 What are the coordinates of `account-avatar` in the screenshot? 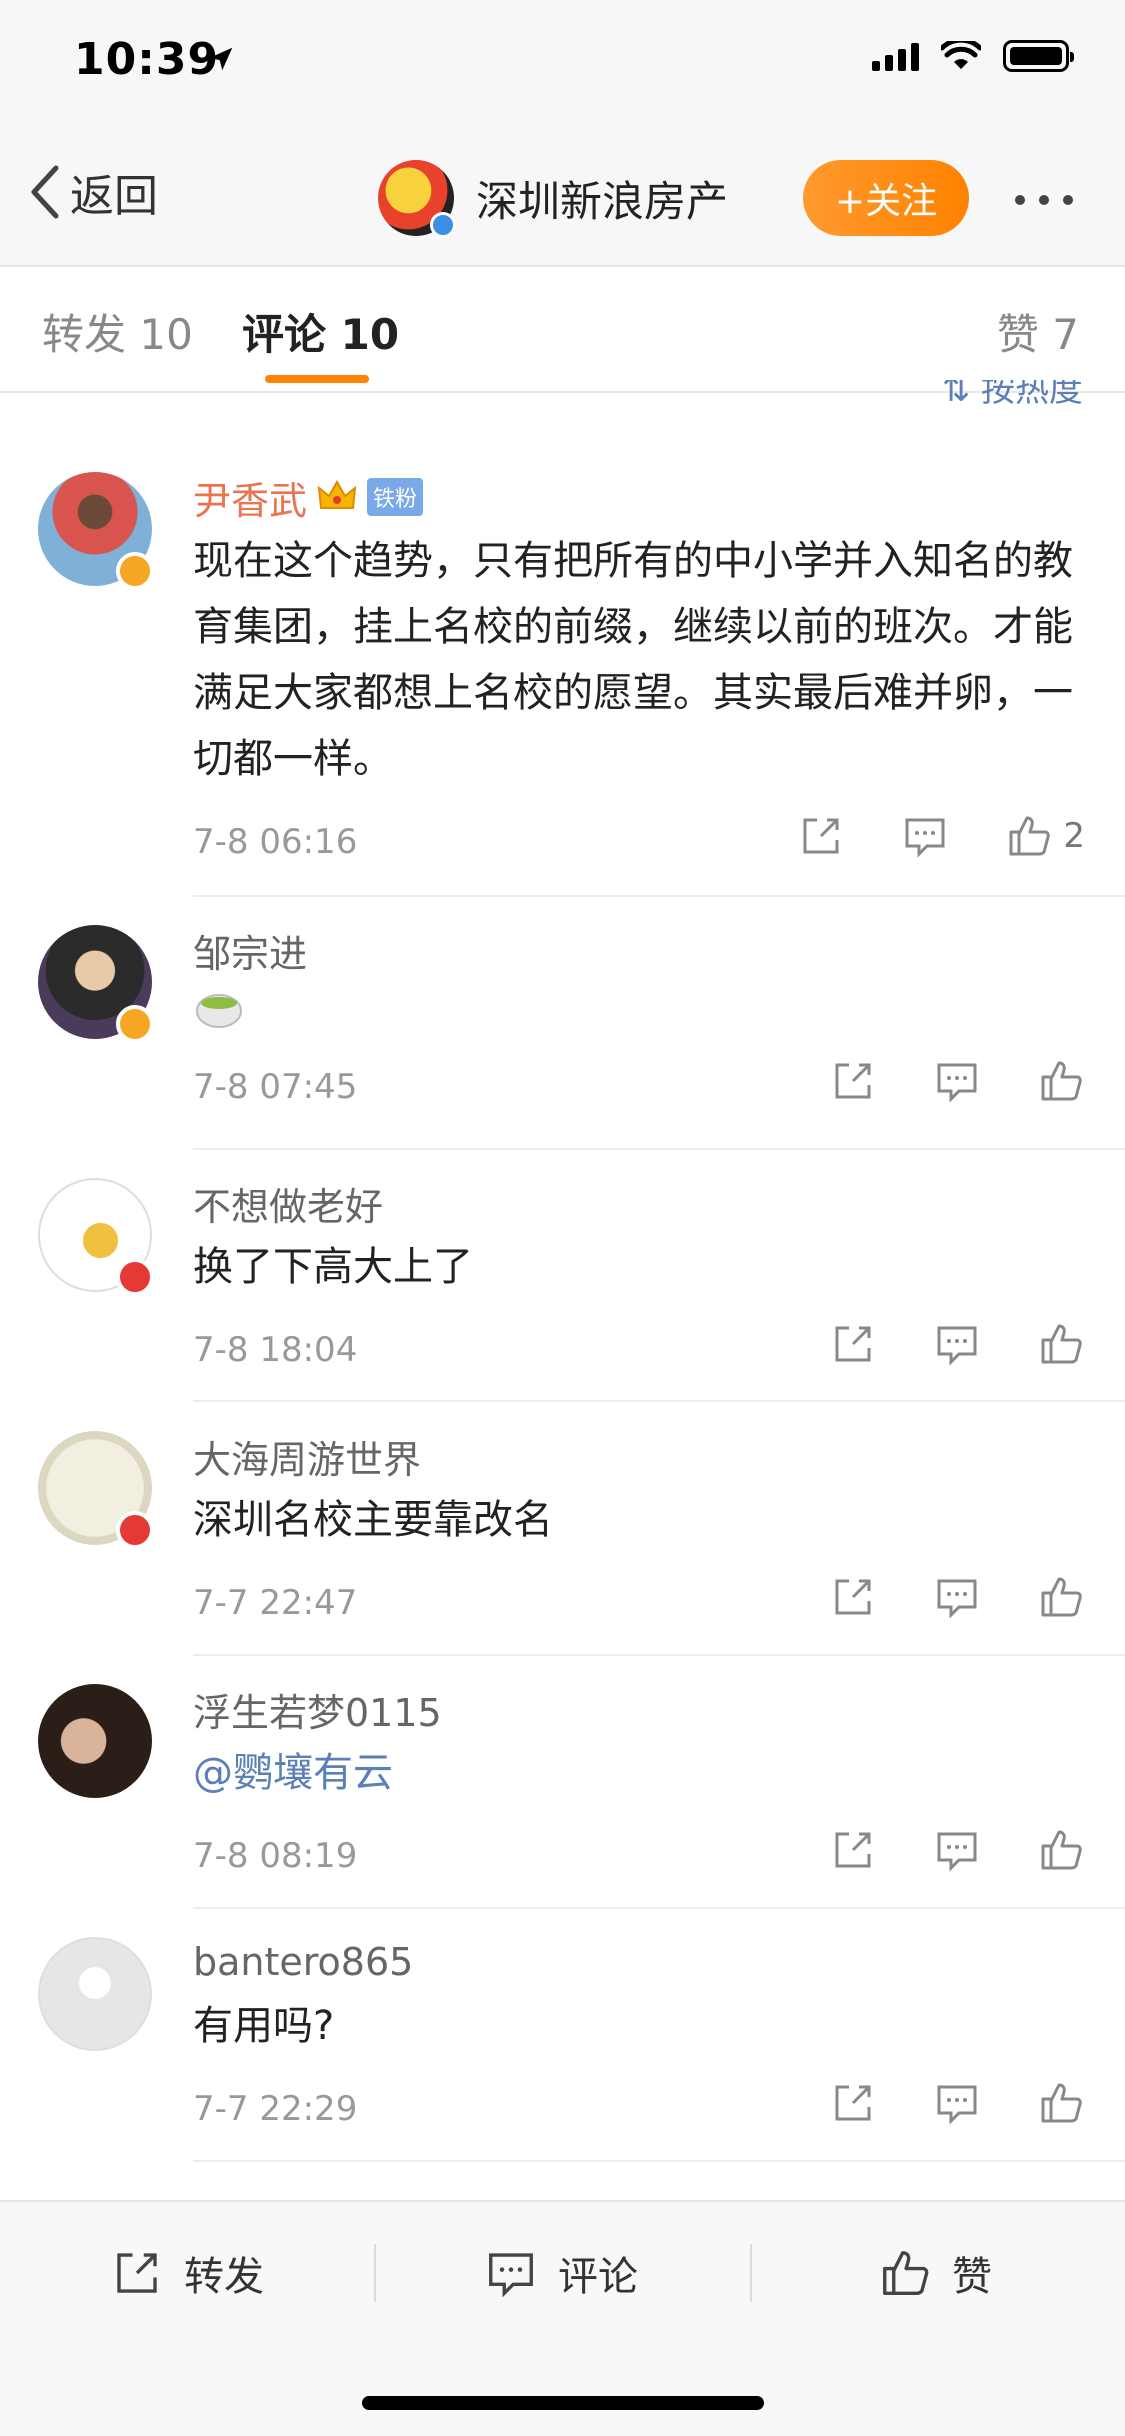 It's located at (417, 199).